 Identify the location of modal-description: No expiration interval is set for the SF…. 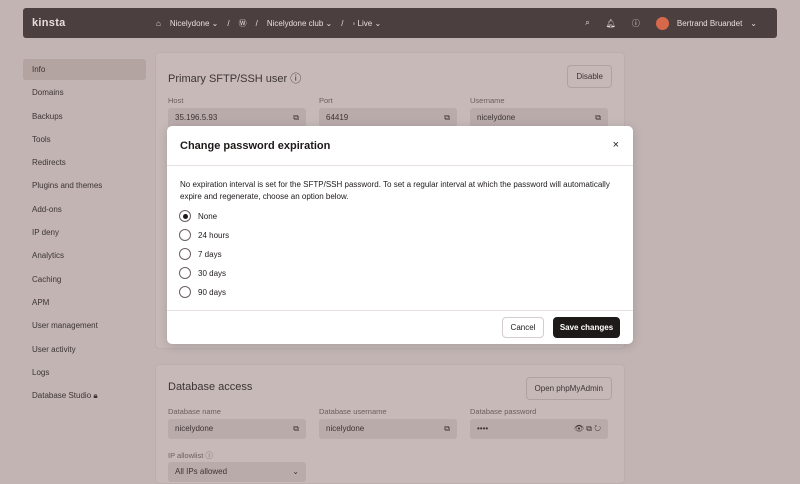
(395, 190).